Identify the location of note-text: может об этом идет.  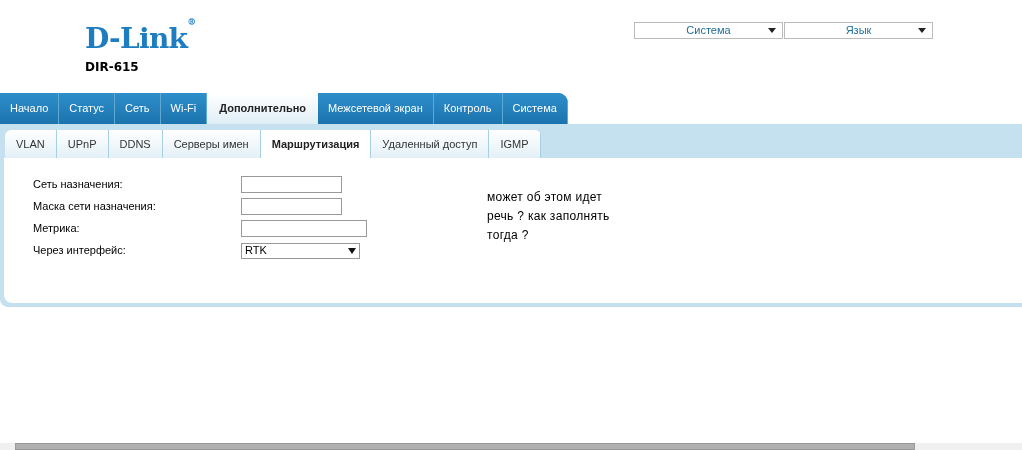
(545, 197).